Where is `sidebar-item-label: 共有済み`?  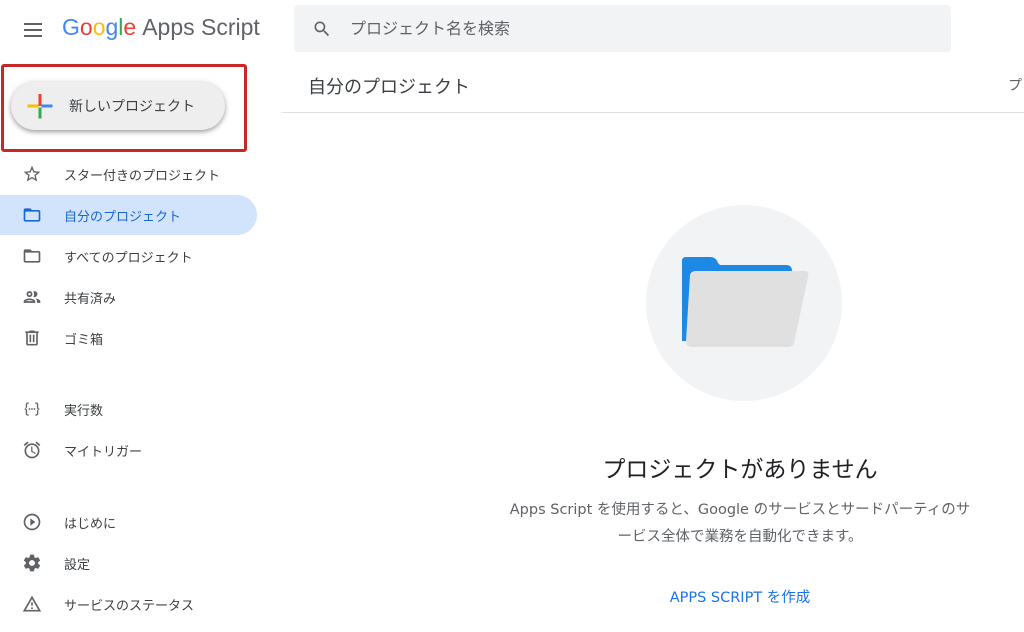 sidebar-item-label: 共有済み is located at coordinates (90, 299).